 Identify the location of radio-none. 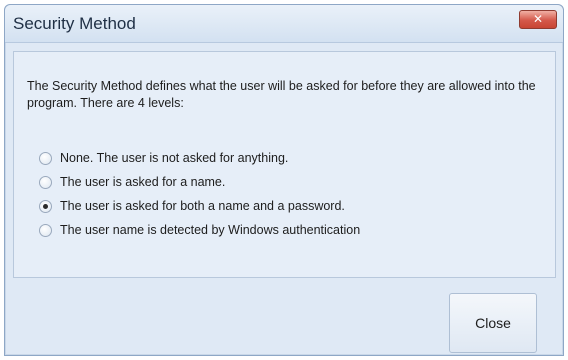
(45, 158).